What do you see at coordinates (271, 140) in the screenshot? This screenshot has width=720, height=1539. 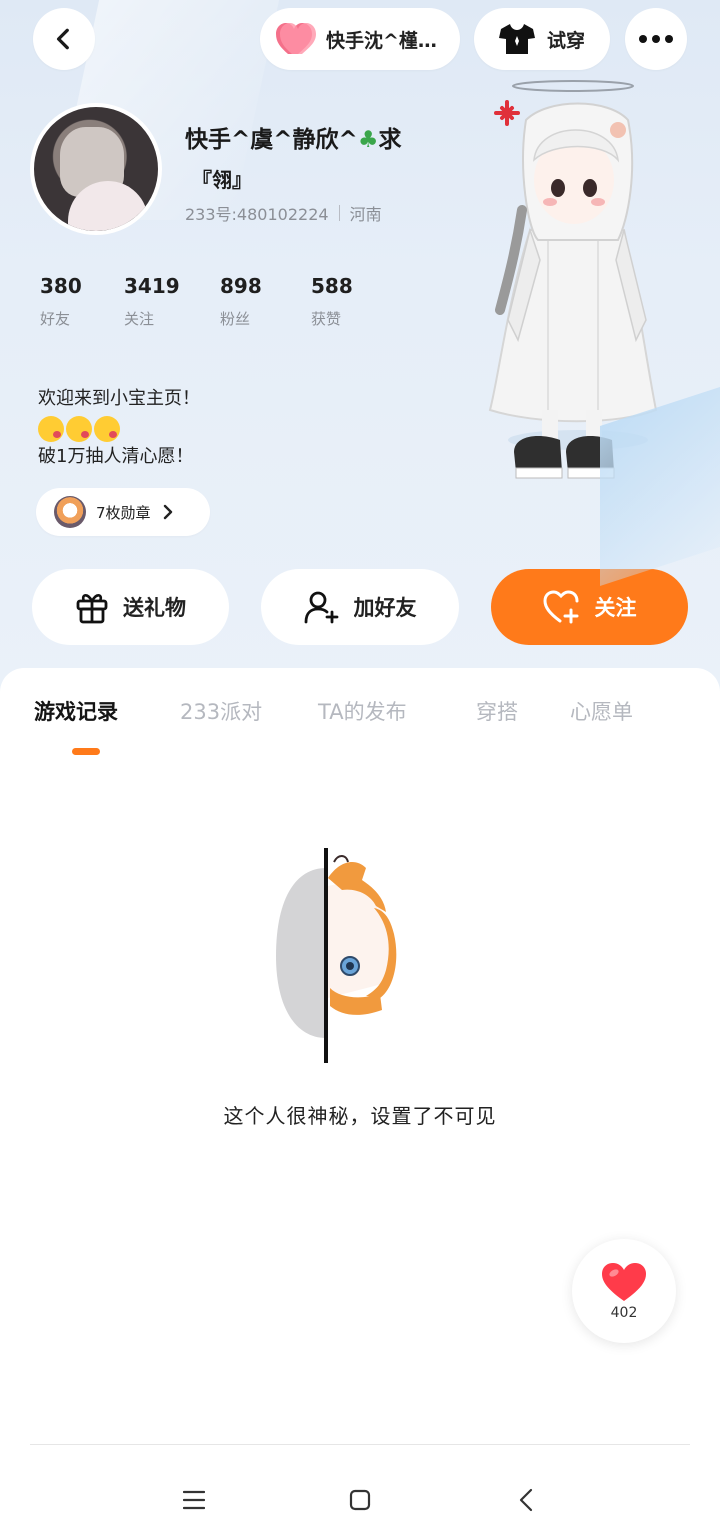 I see `nickname-text: 快手^虞^静欣^` at bounding box center [271, 140].